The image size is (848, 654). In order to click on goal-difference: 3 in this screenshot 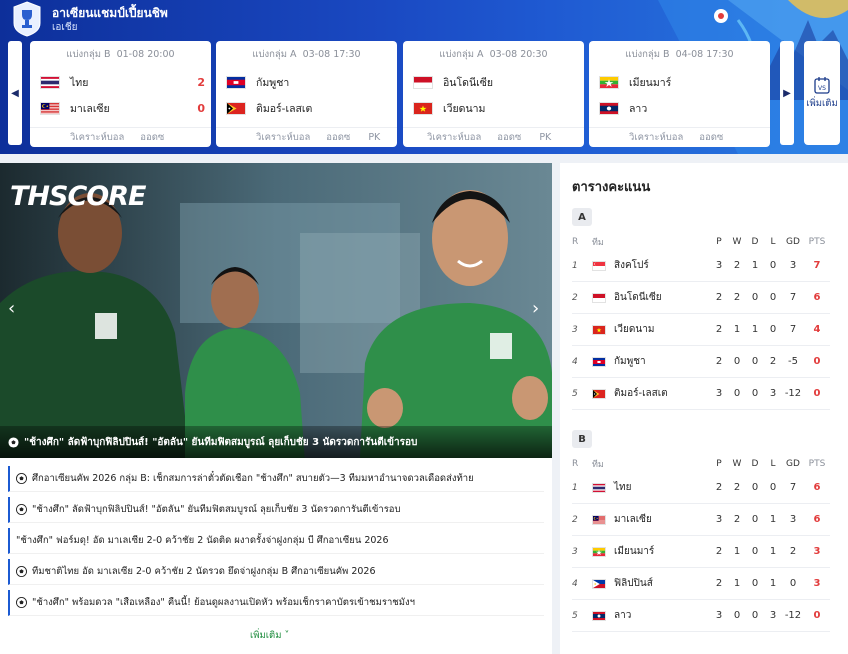, I will do `click(793, 265)`.